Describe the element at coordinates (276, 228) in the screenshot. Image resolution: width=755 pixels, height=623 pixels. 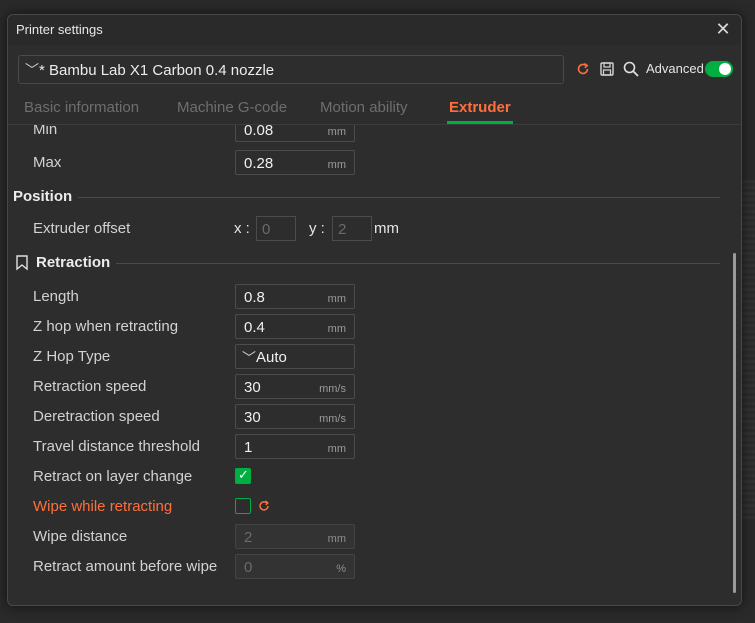
I see `offset-x-input: 0` at that location.